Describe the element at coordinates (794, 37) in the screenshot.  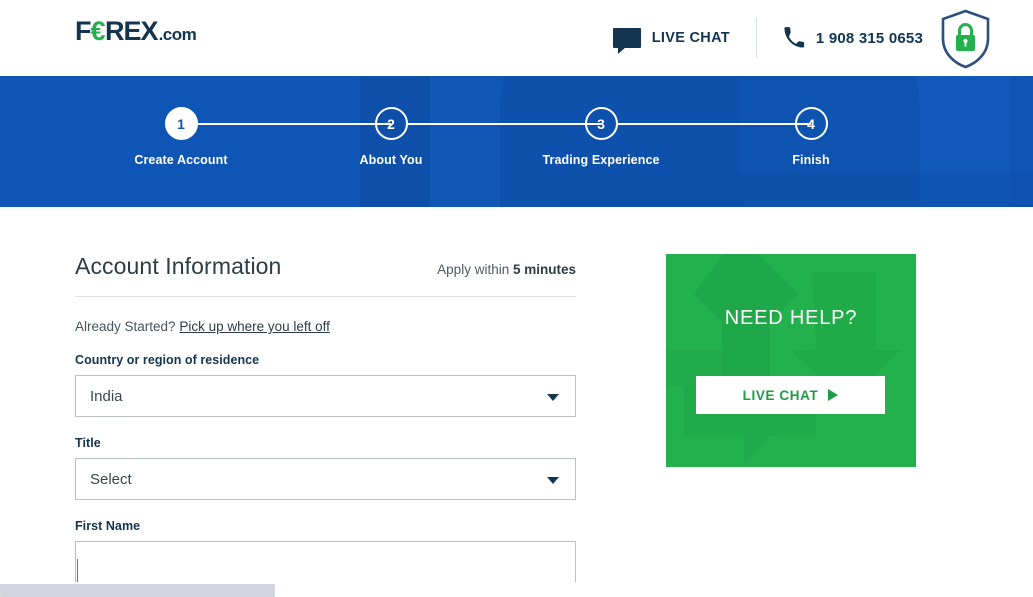
I see `phone-icon` at that location.